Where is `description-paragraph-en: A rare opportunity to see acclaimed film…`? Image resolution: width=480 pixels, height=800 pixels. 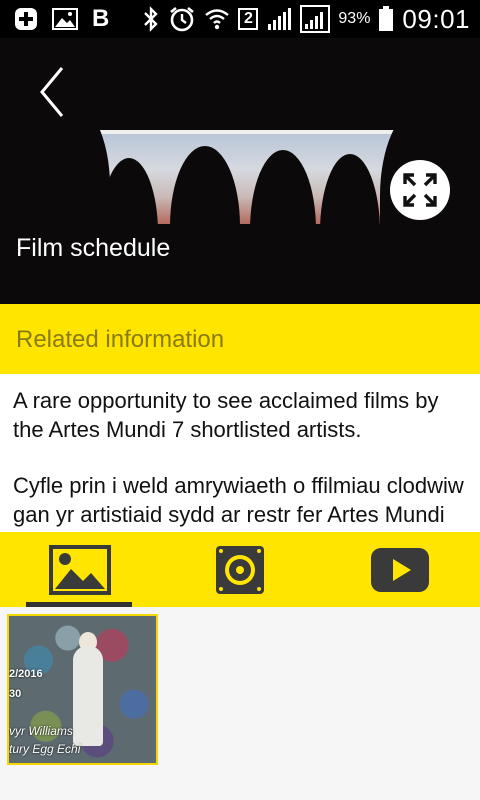
description-paragraph-en: A rare opportunity to see acclaimed film… is located at coordinates (226, 415).